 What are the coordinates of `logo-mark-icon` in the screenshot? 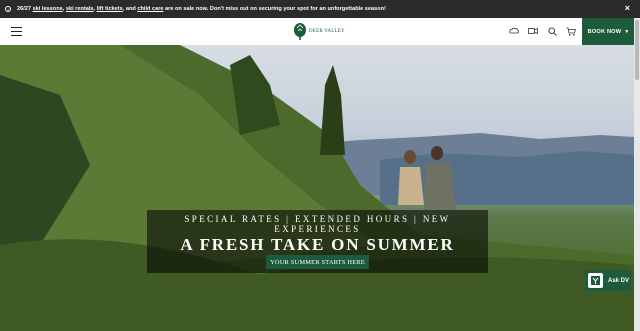 It's located at (300, 31).